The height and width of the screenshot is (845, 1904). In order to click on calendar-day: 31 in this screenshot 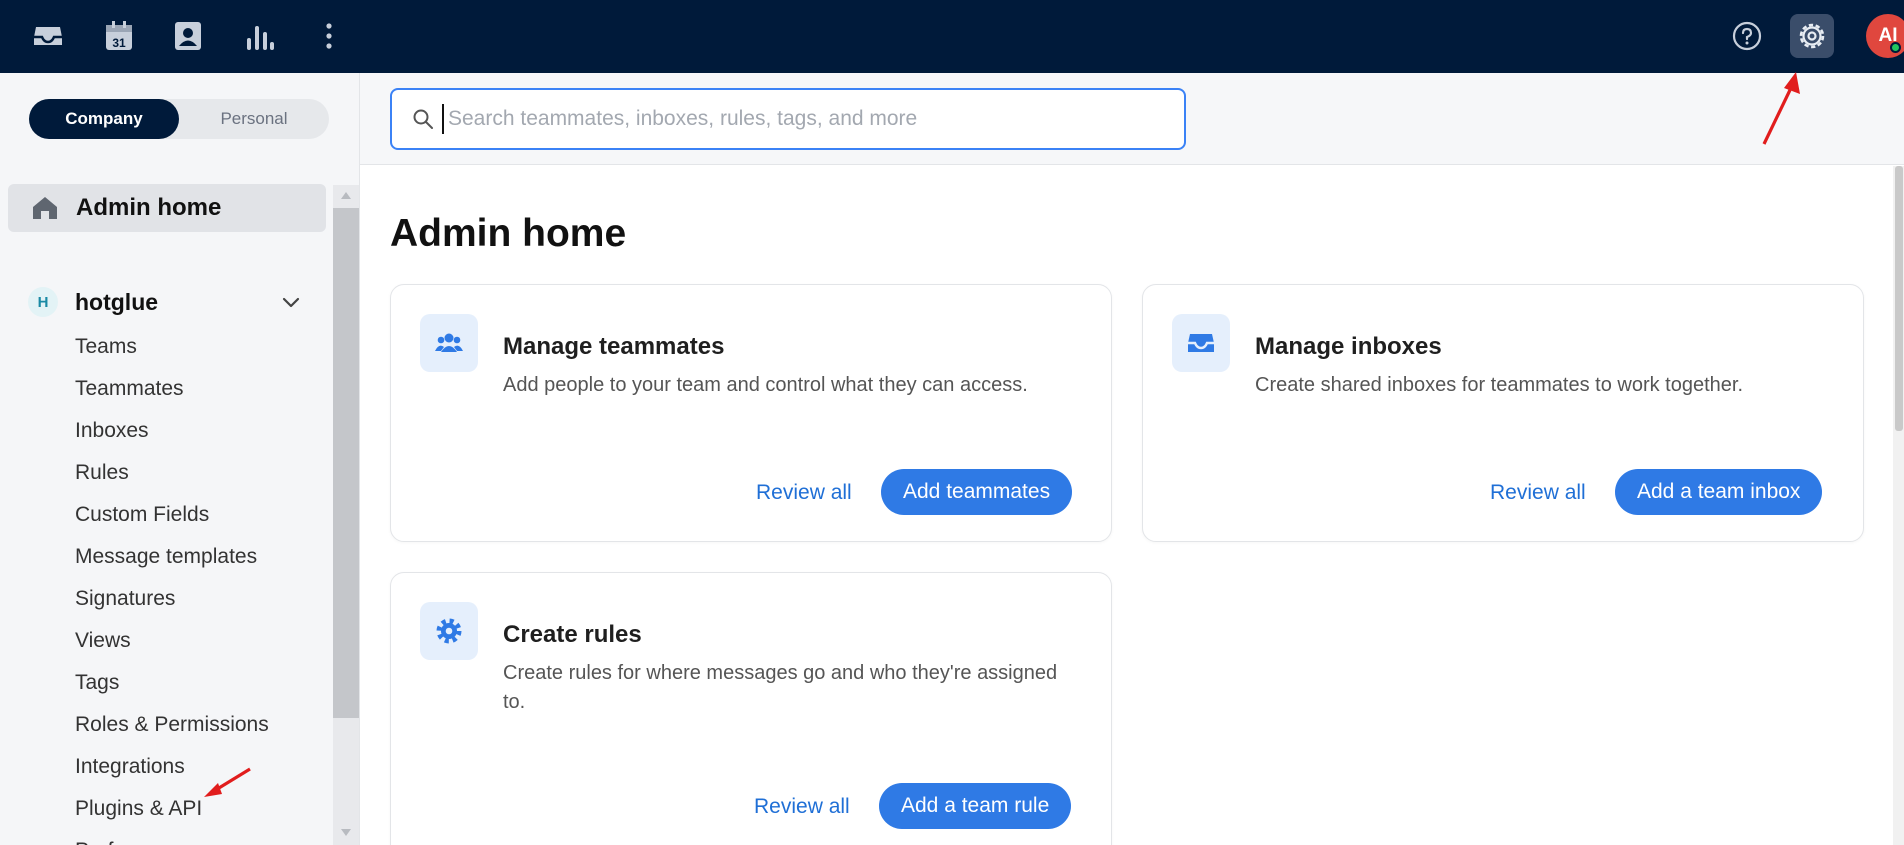, I will do `click(119, 43)`.